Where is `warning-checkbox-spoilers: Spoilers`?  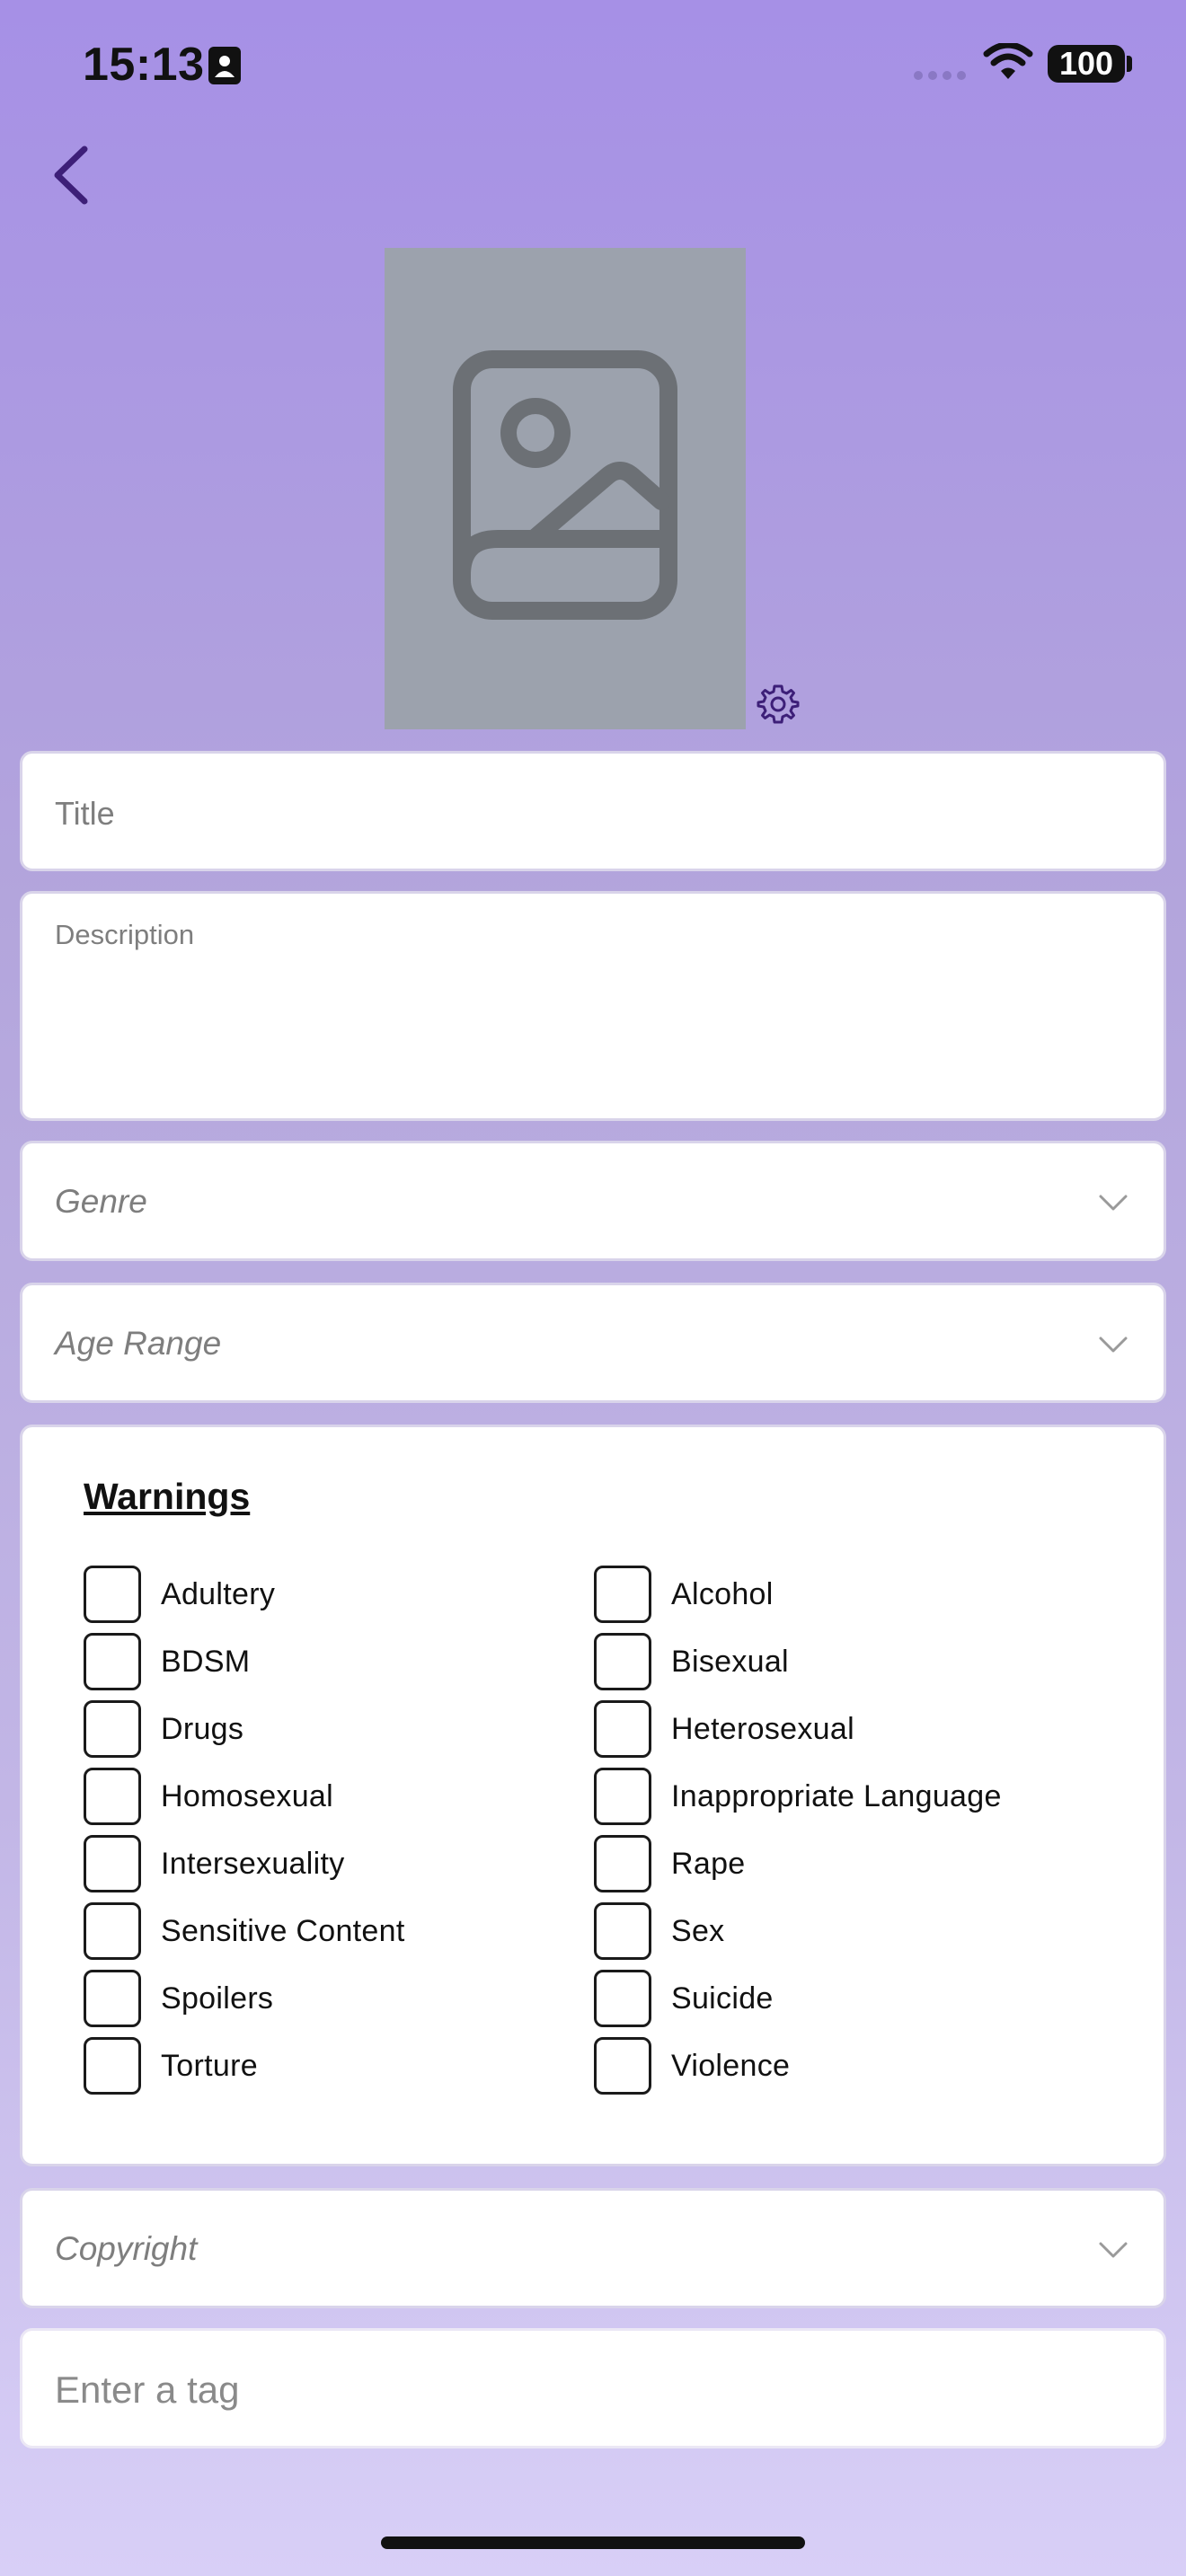
warning-checkbox-spoilers: Spoilers is located at coordinates (178, 1999).